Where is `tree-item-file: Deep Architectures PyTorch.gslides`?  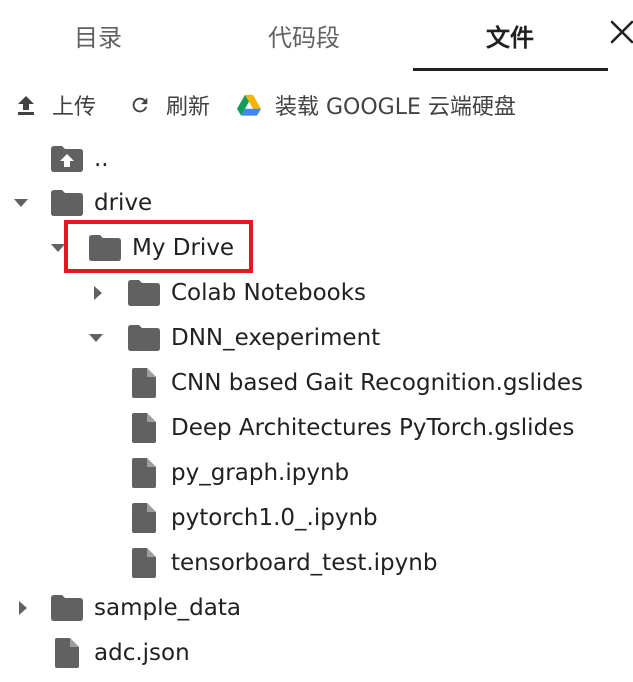
tree-item-file: Deep Architectures PyTorch.gslides is located at coordinates (350, 428).